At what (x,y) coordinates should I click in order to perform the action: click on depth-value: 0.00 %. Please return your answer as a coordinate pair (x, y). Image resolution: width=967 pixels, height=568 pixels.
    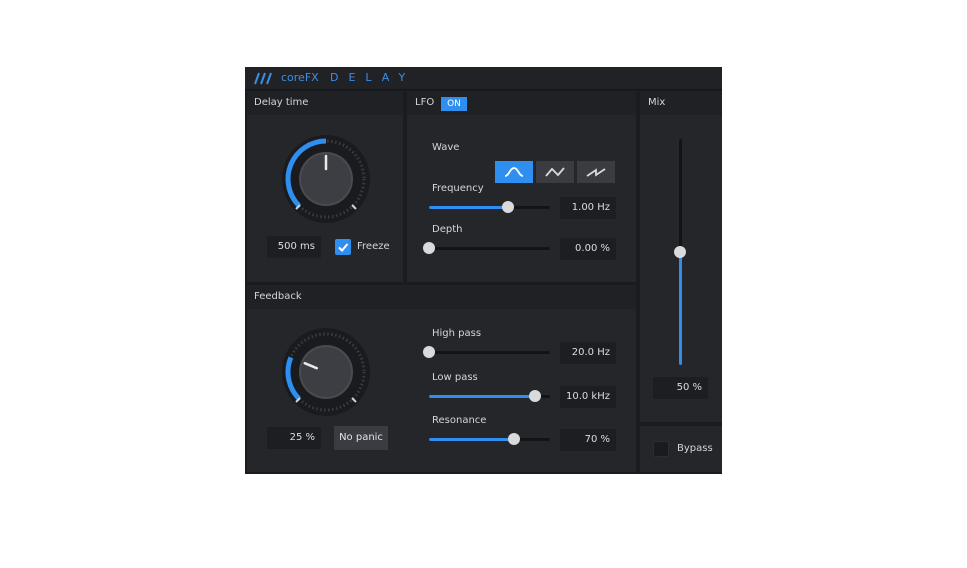
    Looking at the image, I should click on (588, 249).